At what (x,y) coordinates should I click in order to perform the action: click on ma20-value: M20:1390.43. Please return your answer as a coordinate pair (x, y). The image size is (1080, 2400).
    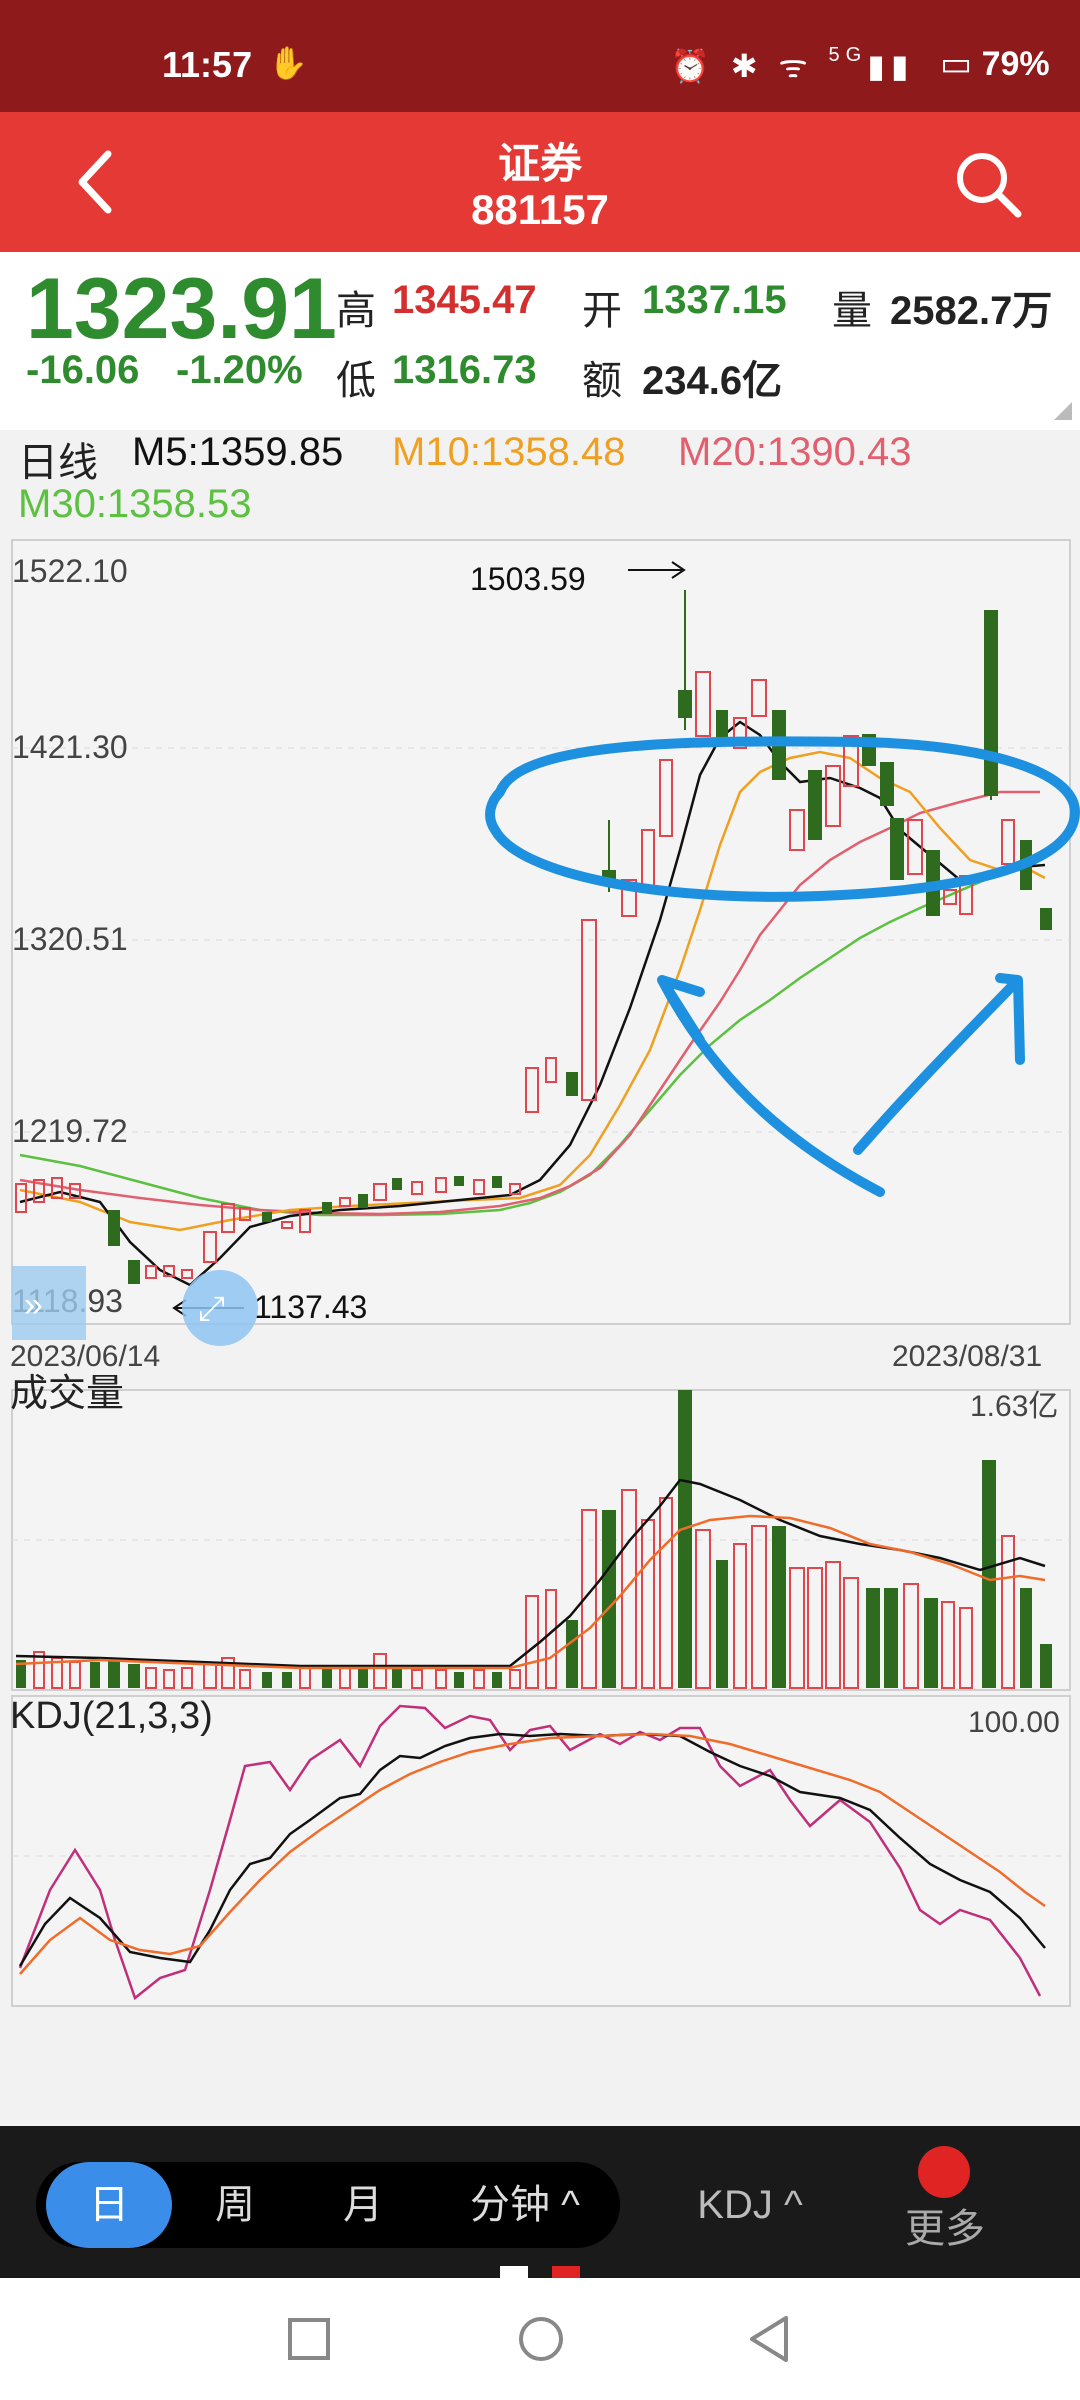
    Looking at the image, I should click on (795, 452).